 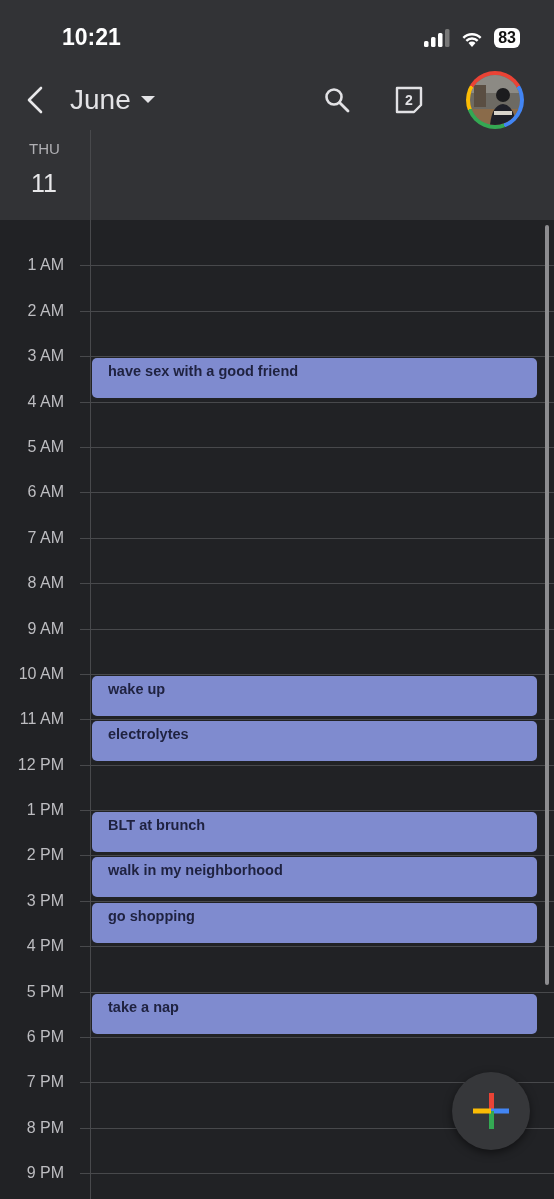 I want to click on status-time: 10:21, so click(x=92, y=37).